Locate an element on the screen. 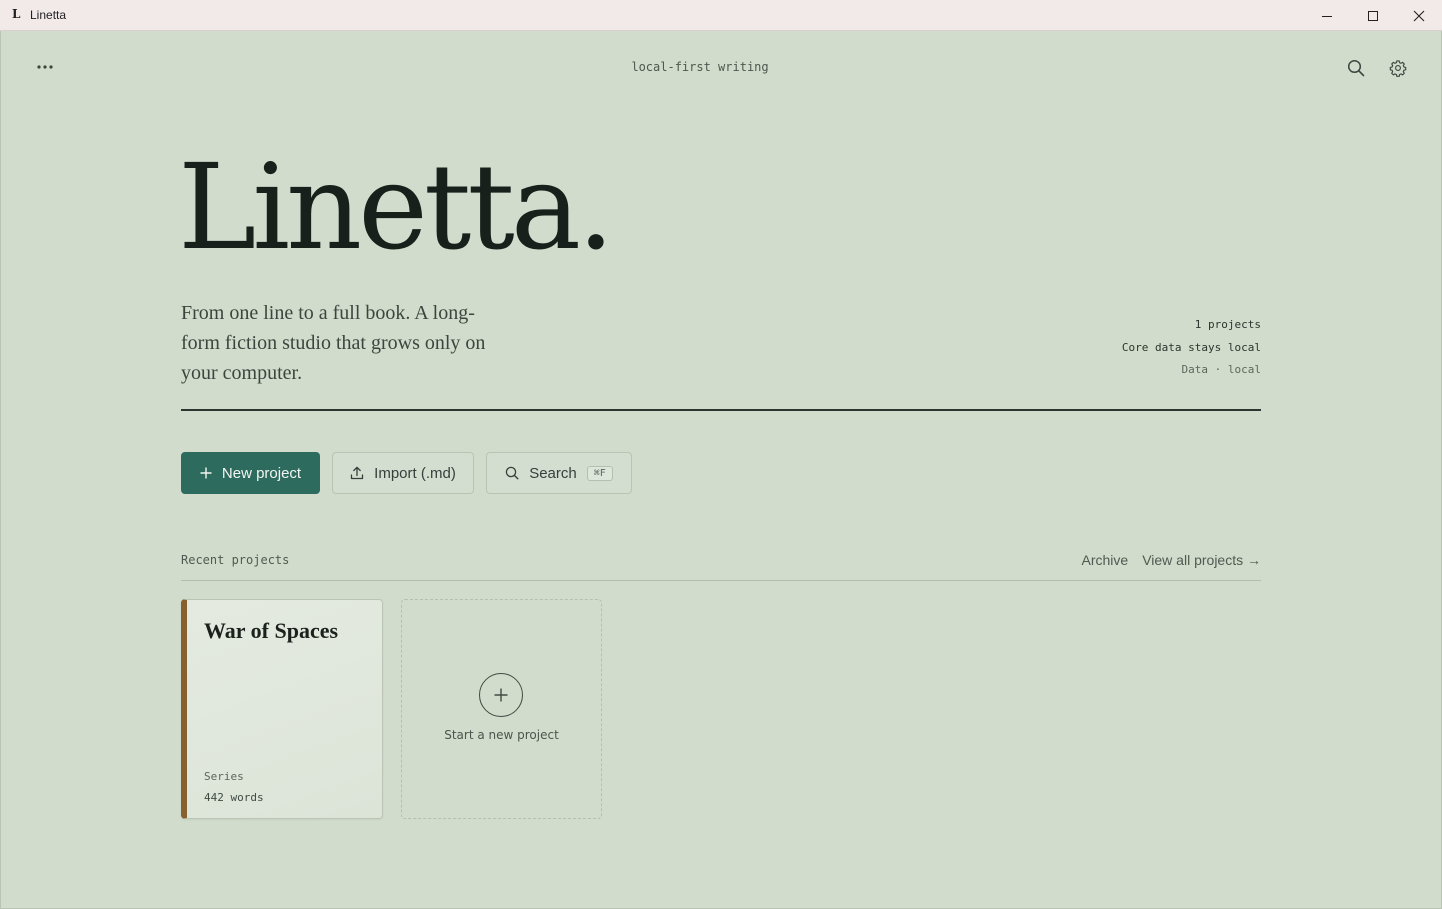 Image resolution: width=1442 pixels, height=909 pixels. upload-icon is located at coordinates (357, 473).